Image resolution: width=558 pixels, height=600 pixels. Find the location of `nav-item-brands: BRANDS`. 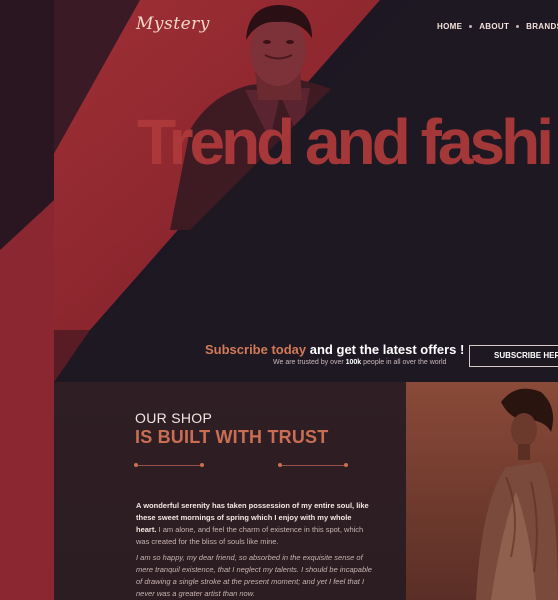

nav-item-brands: BRANDS is located at coordinates (542, 26).